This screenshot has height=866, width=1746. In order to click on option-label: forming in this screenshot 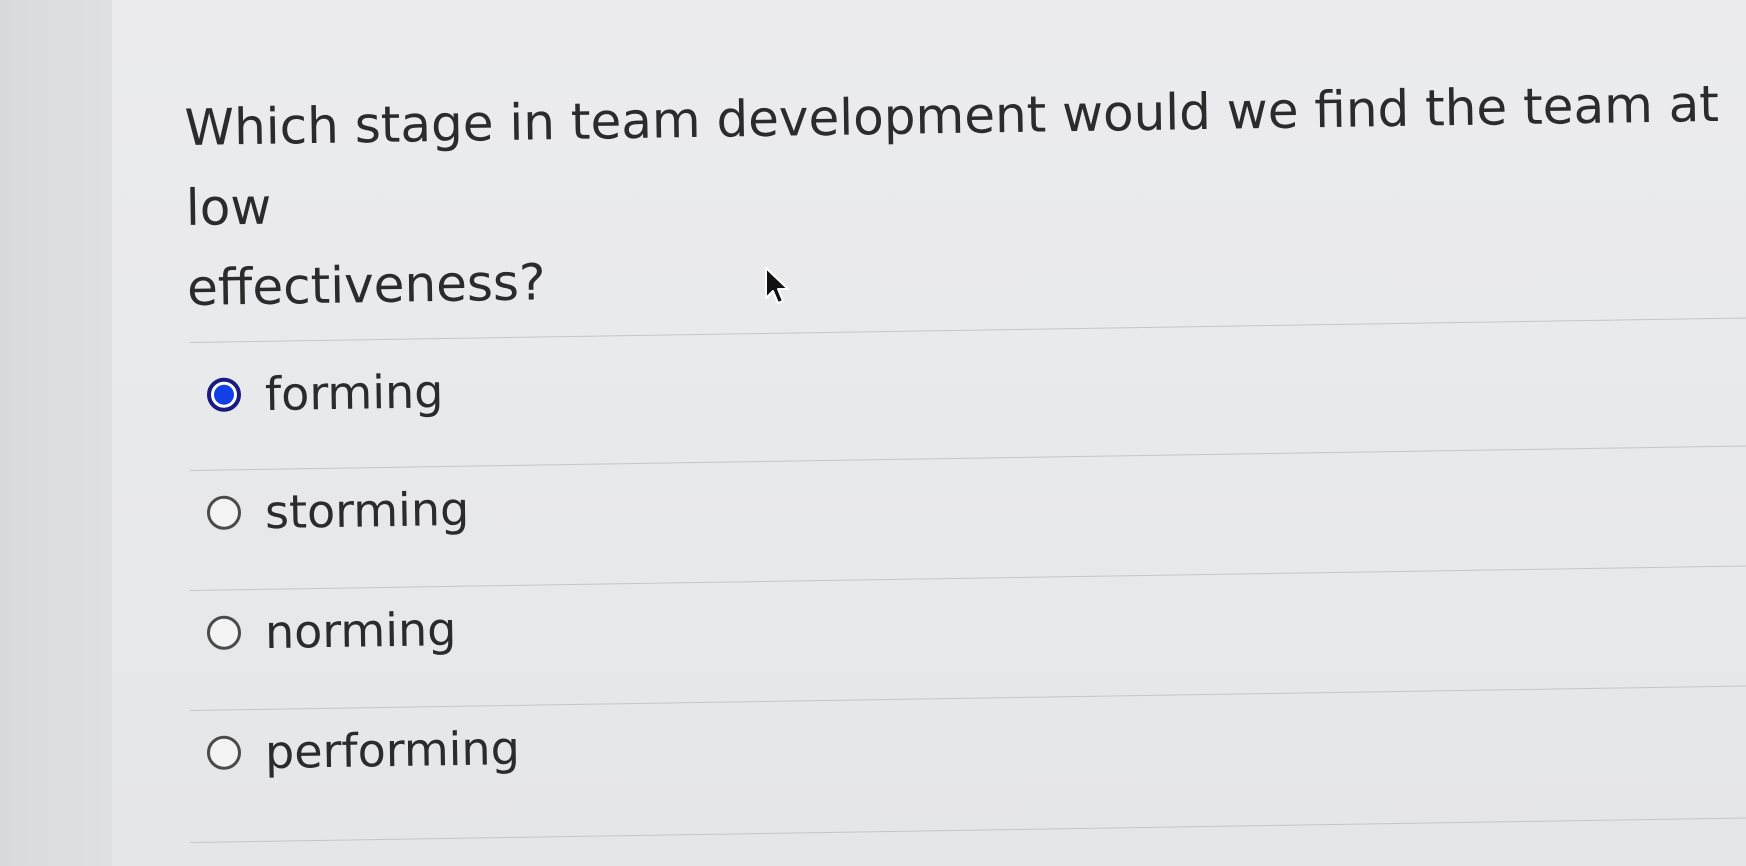, I will do `click(354, 393)`.